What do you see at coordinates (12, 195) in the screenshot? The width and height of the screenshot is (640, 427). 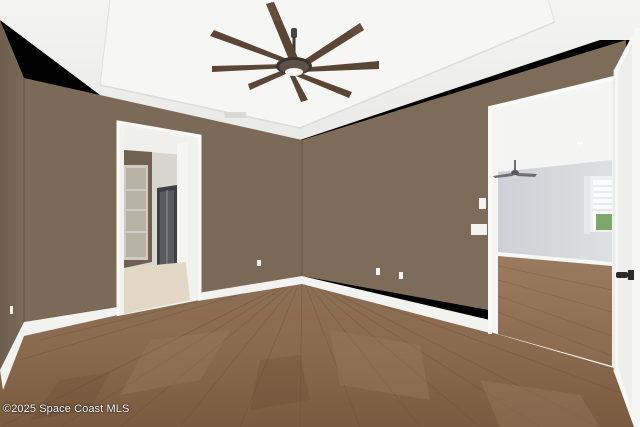 I see `left-wall` at bounding box center [12, 195].